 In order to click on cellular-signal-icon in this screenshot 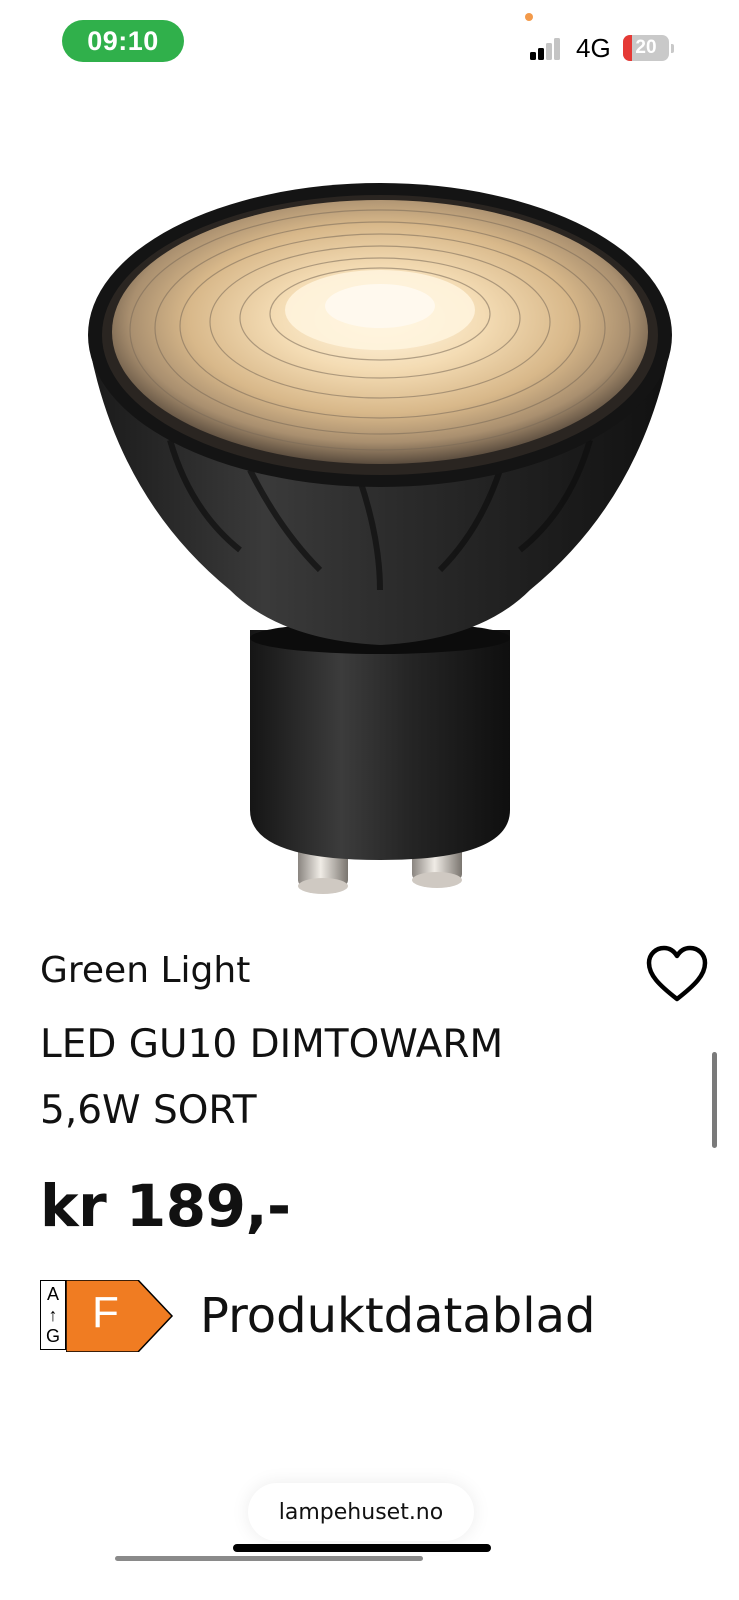, I will do `click(548, 49)`.